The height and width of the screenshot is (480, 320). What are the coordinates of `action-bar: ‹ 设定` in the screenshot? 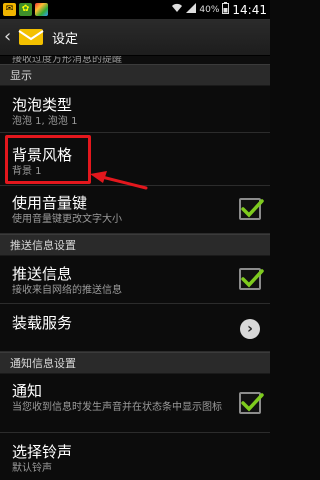 It's located at (135, 37).